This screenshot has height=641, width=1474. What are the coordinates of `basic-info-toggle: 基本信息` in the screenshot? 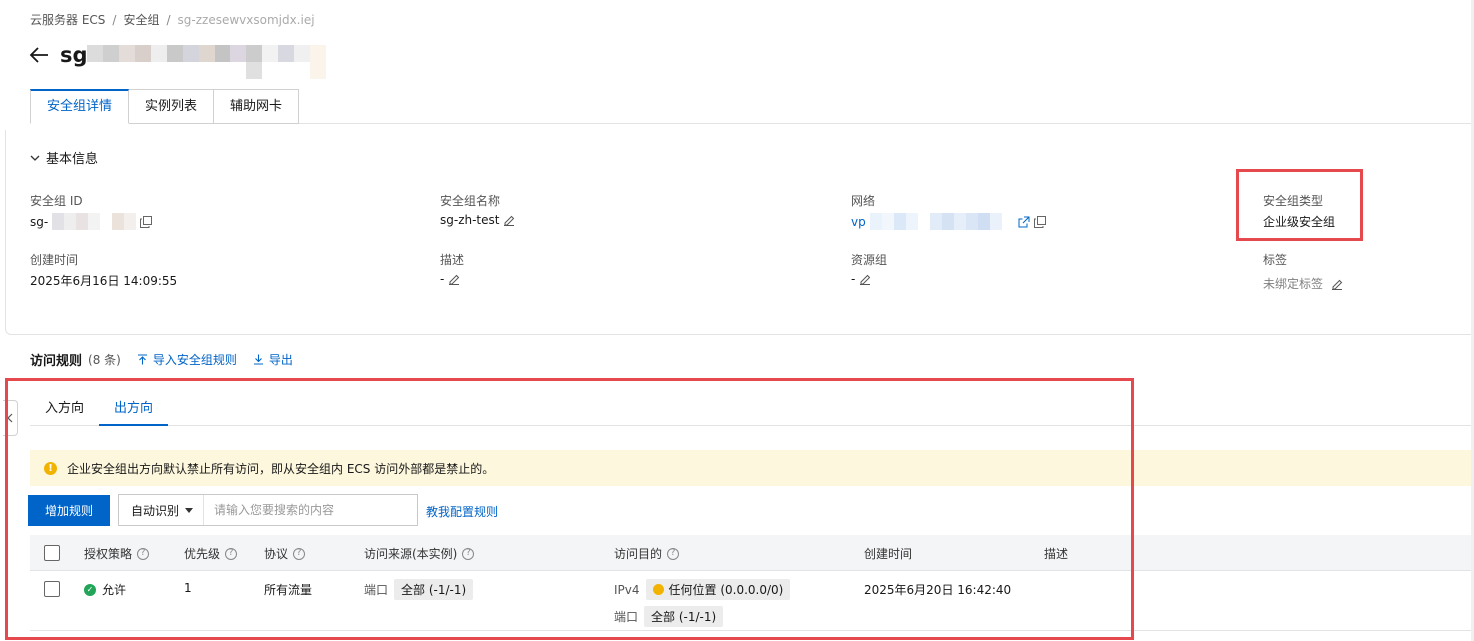 It's located at (64, 157).